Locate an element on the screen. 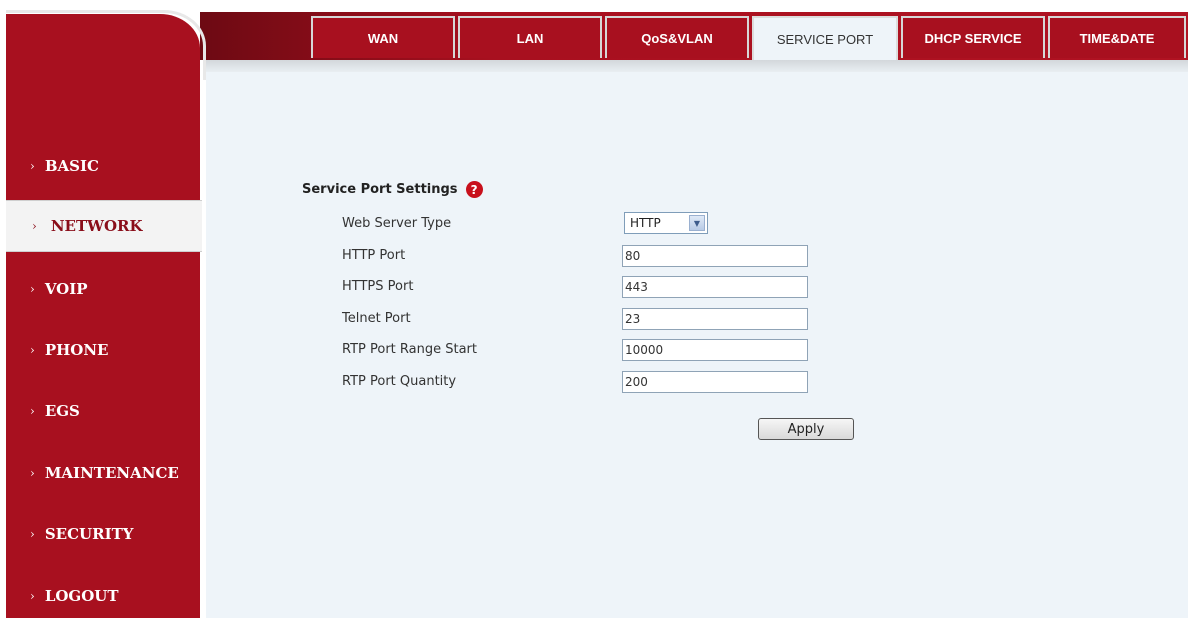 The image size is (1188, 618). chevron-down-icon: ▼ is located at coordinates (697, 223).